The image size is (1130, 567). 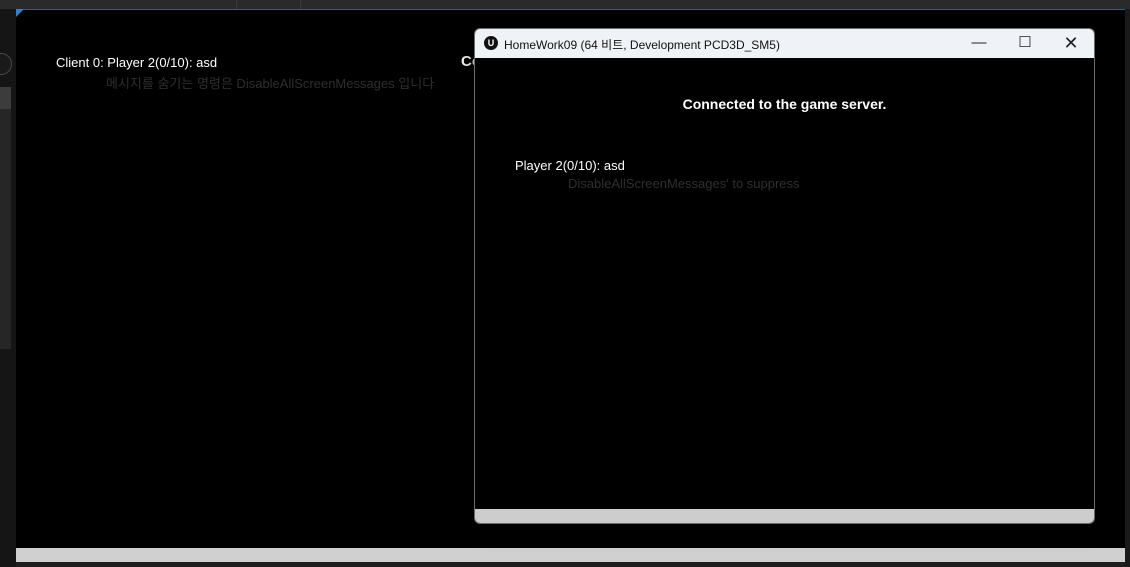 What do you see at coordinates (570, 555) in the screenshot?
I see `viewport-bottom-bar` at bounding box center [570, 555].